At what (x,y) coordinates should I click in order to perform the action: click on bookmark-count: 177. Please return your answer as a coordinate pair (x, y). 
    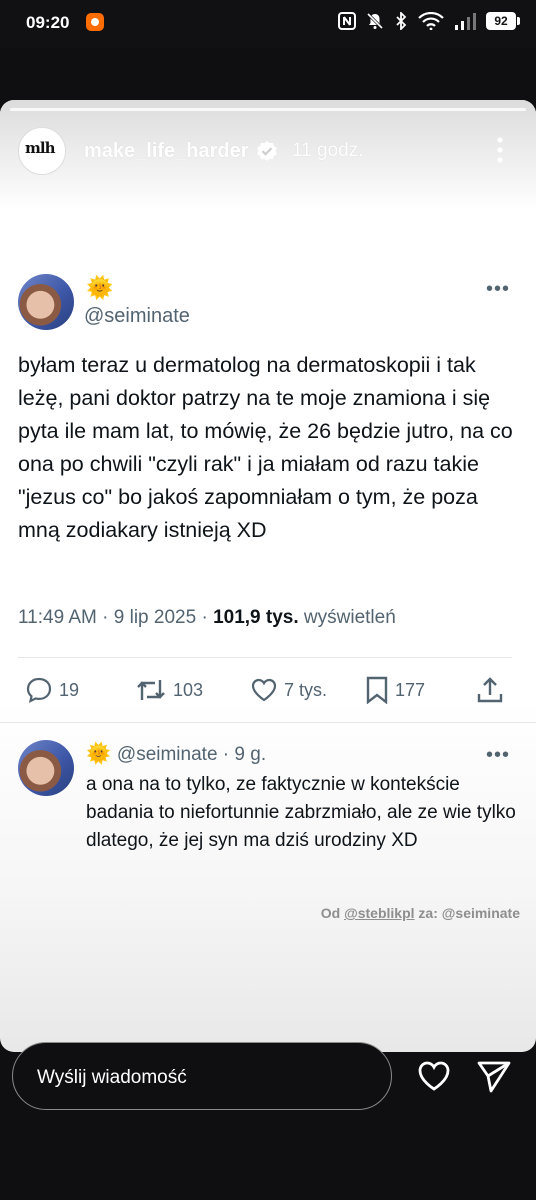
    Looking at the image, I should click on (410, 689).